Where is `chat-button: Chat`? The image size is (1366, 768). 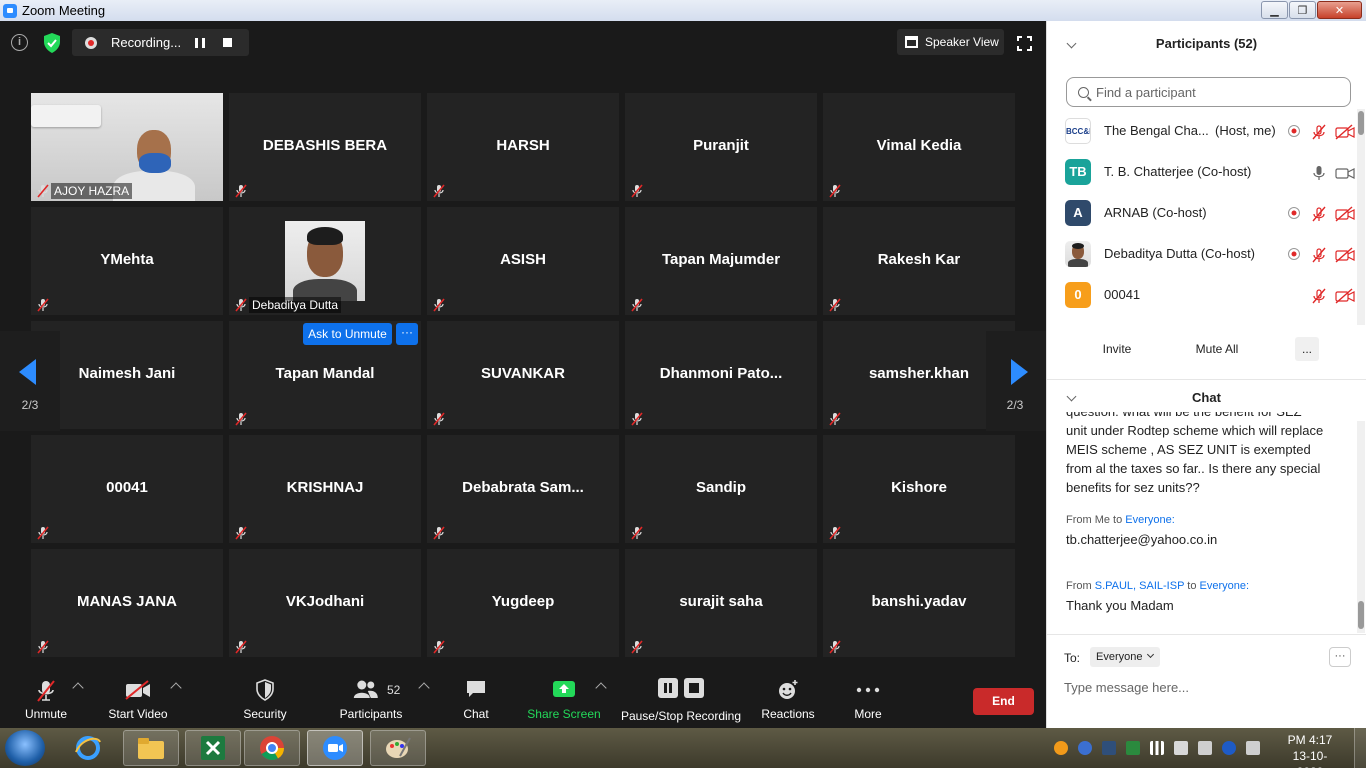
chat-button: Chat is located at coordinates (476, 692).